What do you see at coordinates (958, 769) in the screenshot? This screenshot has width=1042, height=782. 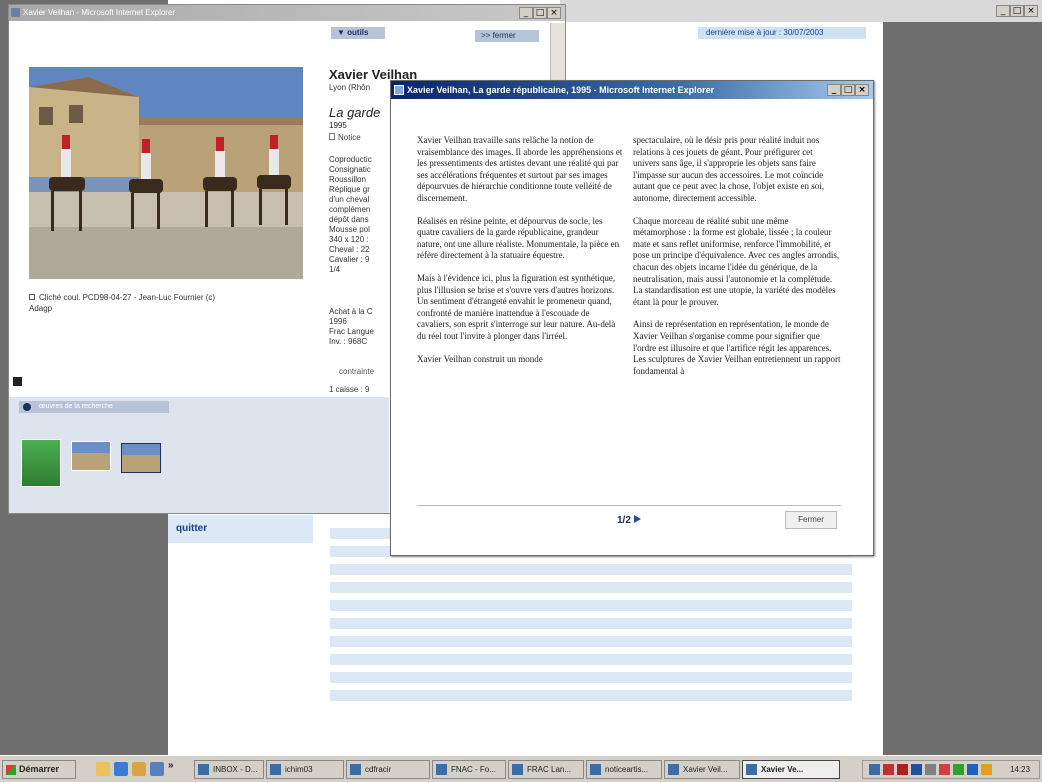 I see `sync-icon` at bounding box center [958, 769].